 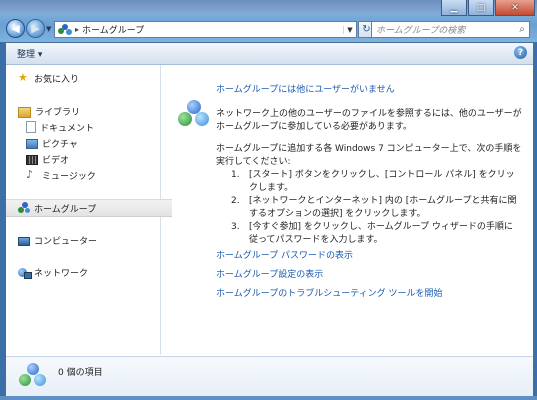 I want to click on nav-videos-label: ビデオ, so click(x=56, y=160).